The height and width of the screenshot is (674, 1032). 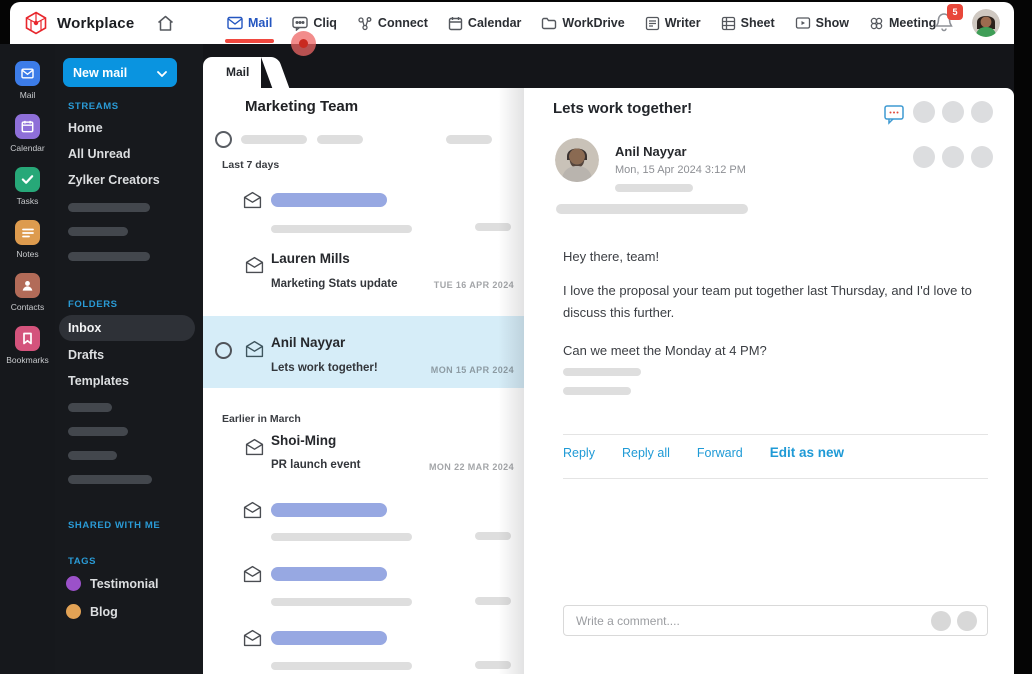 I want to click on nav-item-show: Show, so click(x=822, y=23).